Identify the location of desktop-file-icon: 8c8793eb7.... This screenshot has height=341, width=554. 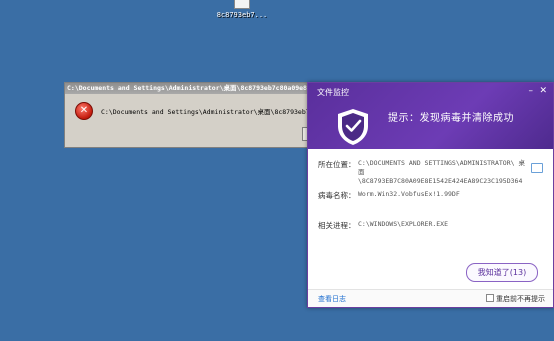
(242, 9).